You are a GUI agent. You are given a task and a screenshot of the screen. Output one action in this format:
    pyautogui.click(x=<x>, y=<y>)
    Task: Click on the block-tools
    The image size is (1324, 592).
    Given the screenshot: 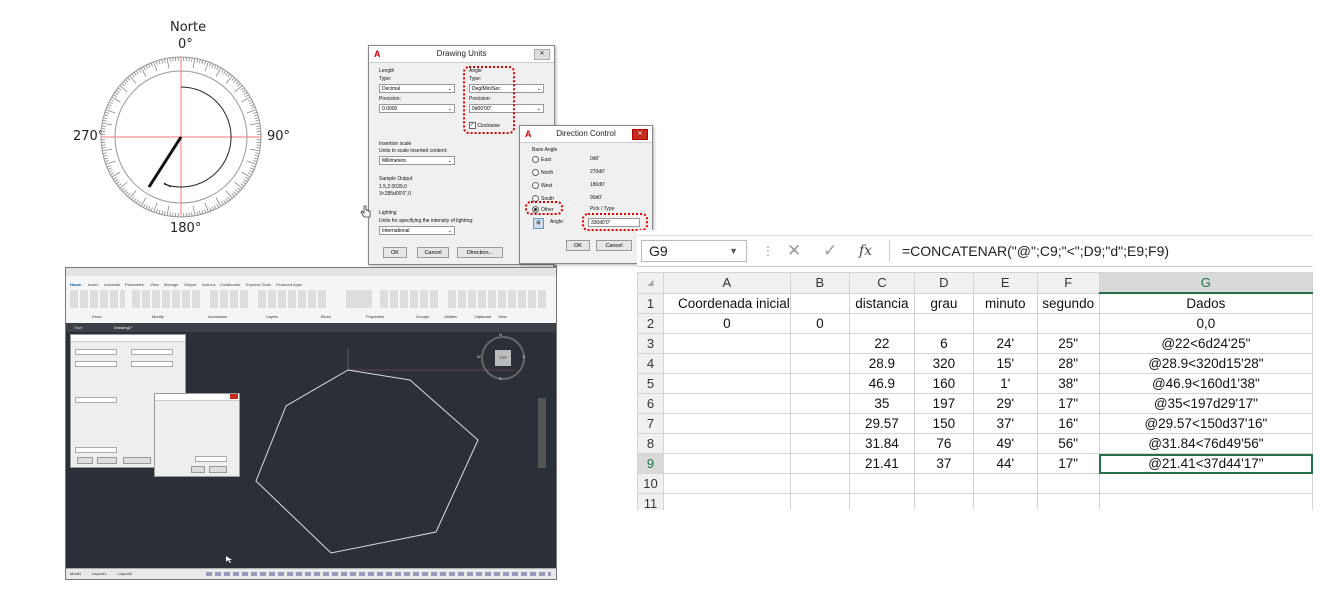 What is the action you would take?
    pyautogui.click(x=359, y=299)
    